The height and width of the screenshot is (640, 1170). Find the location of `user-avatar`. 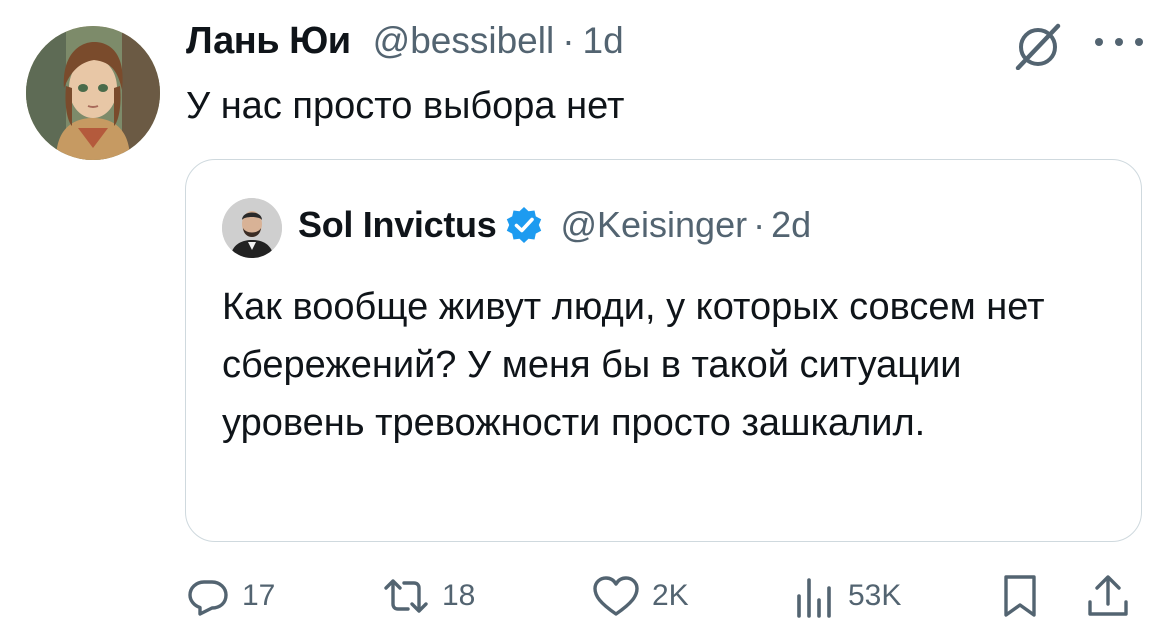

user-avatar is located at coordinates (93, 93).